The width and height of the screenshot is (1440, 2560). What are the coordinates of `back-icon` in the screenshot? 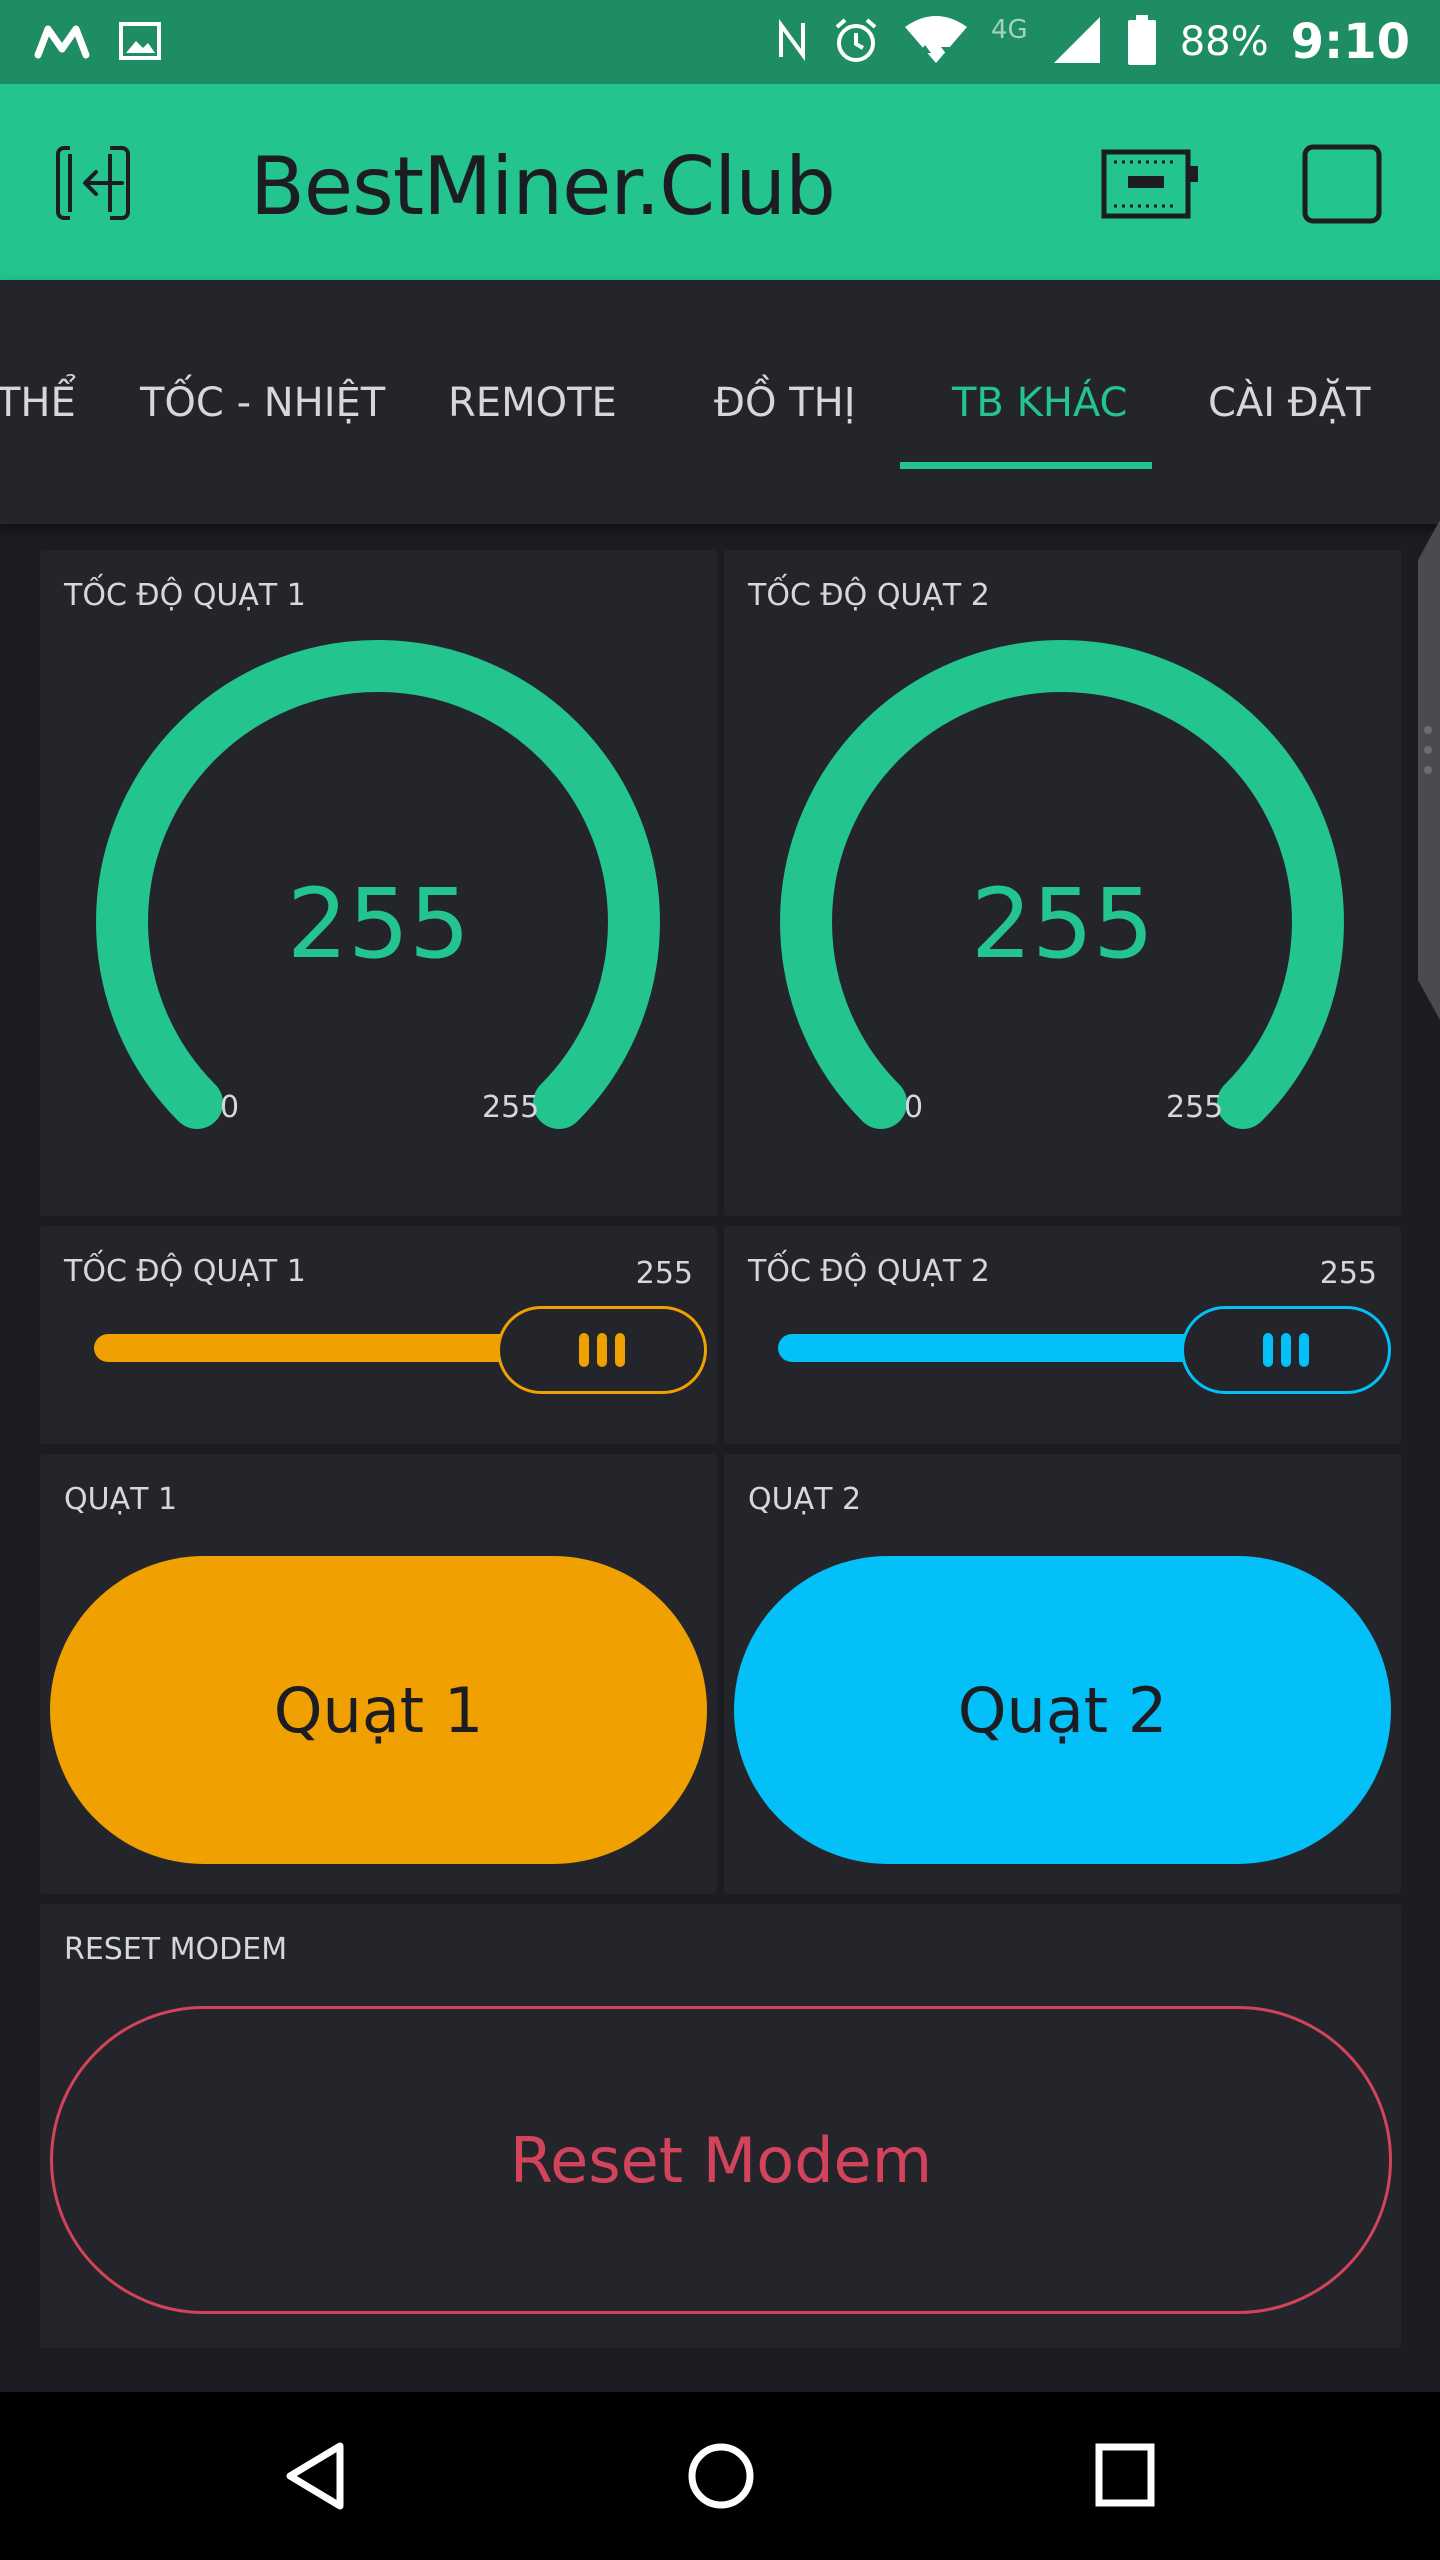 It's located at (315, 2478).